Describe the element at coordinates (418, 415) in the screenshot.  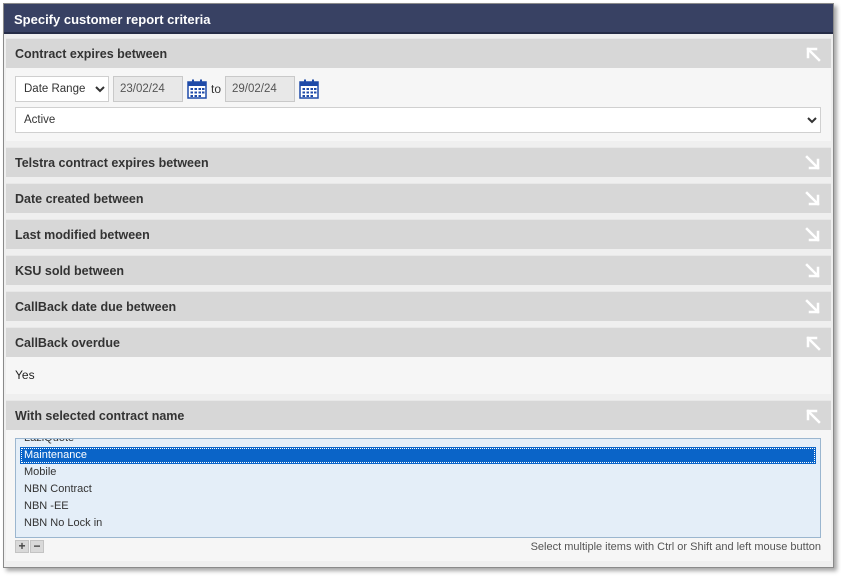
I see `section-header-contract-name: With selected contract name` at that location.